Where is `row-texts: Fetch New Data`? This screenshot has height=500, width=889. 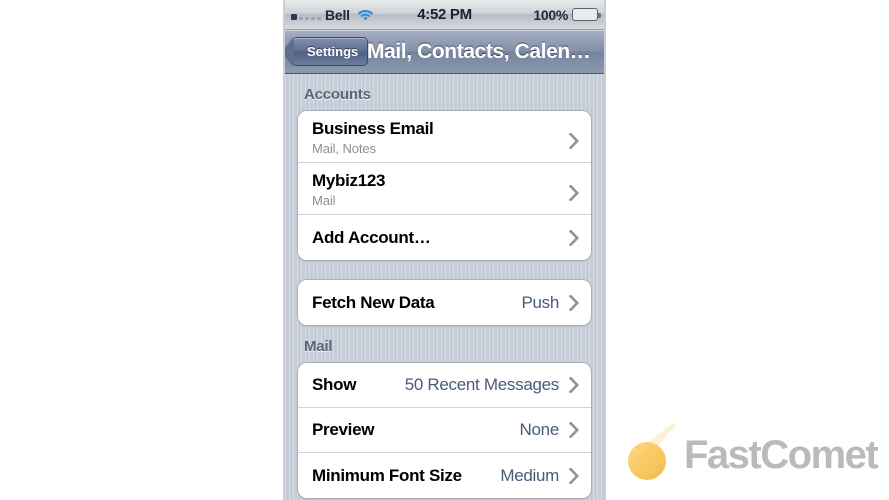 row-texts: Fetch New Data is located at coordinates (416, 303).